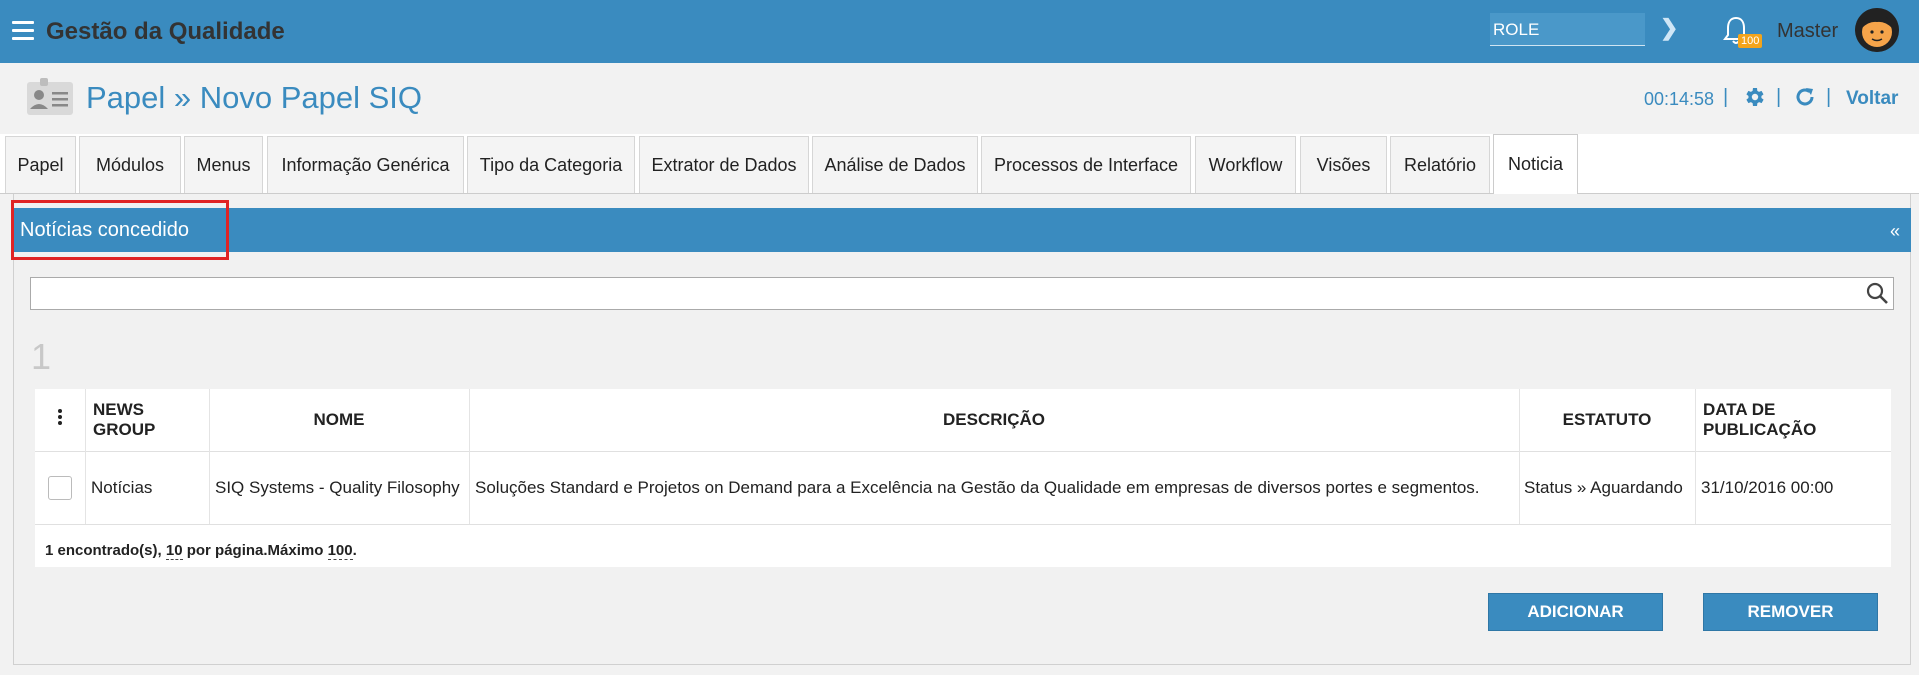 This screenshot has width=1919, height=675. I want to click on max-selector: 100, so click(340, 551).